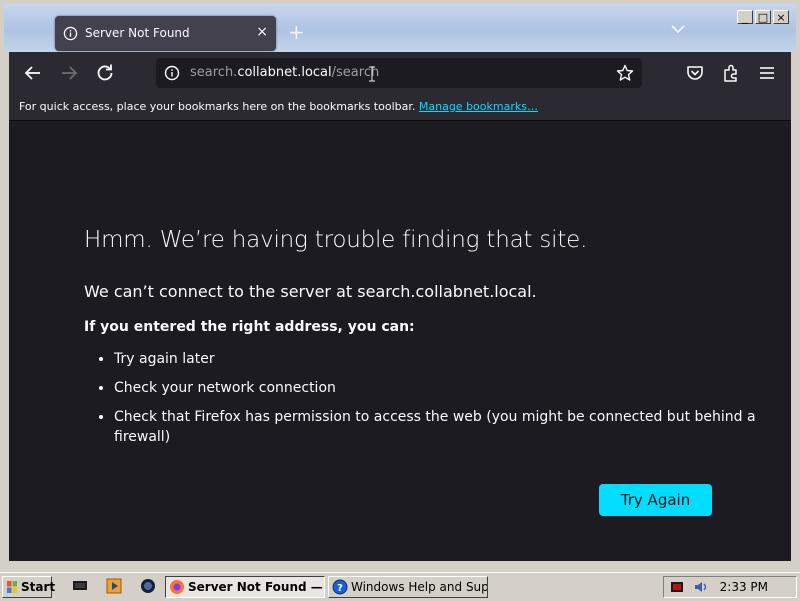 Image resolution: width=800 pixels, height=601 pixels. I want to click on forward-icon, so click(69, 73).